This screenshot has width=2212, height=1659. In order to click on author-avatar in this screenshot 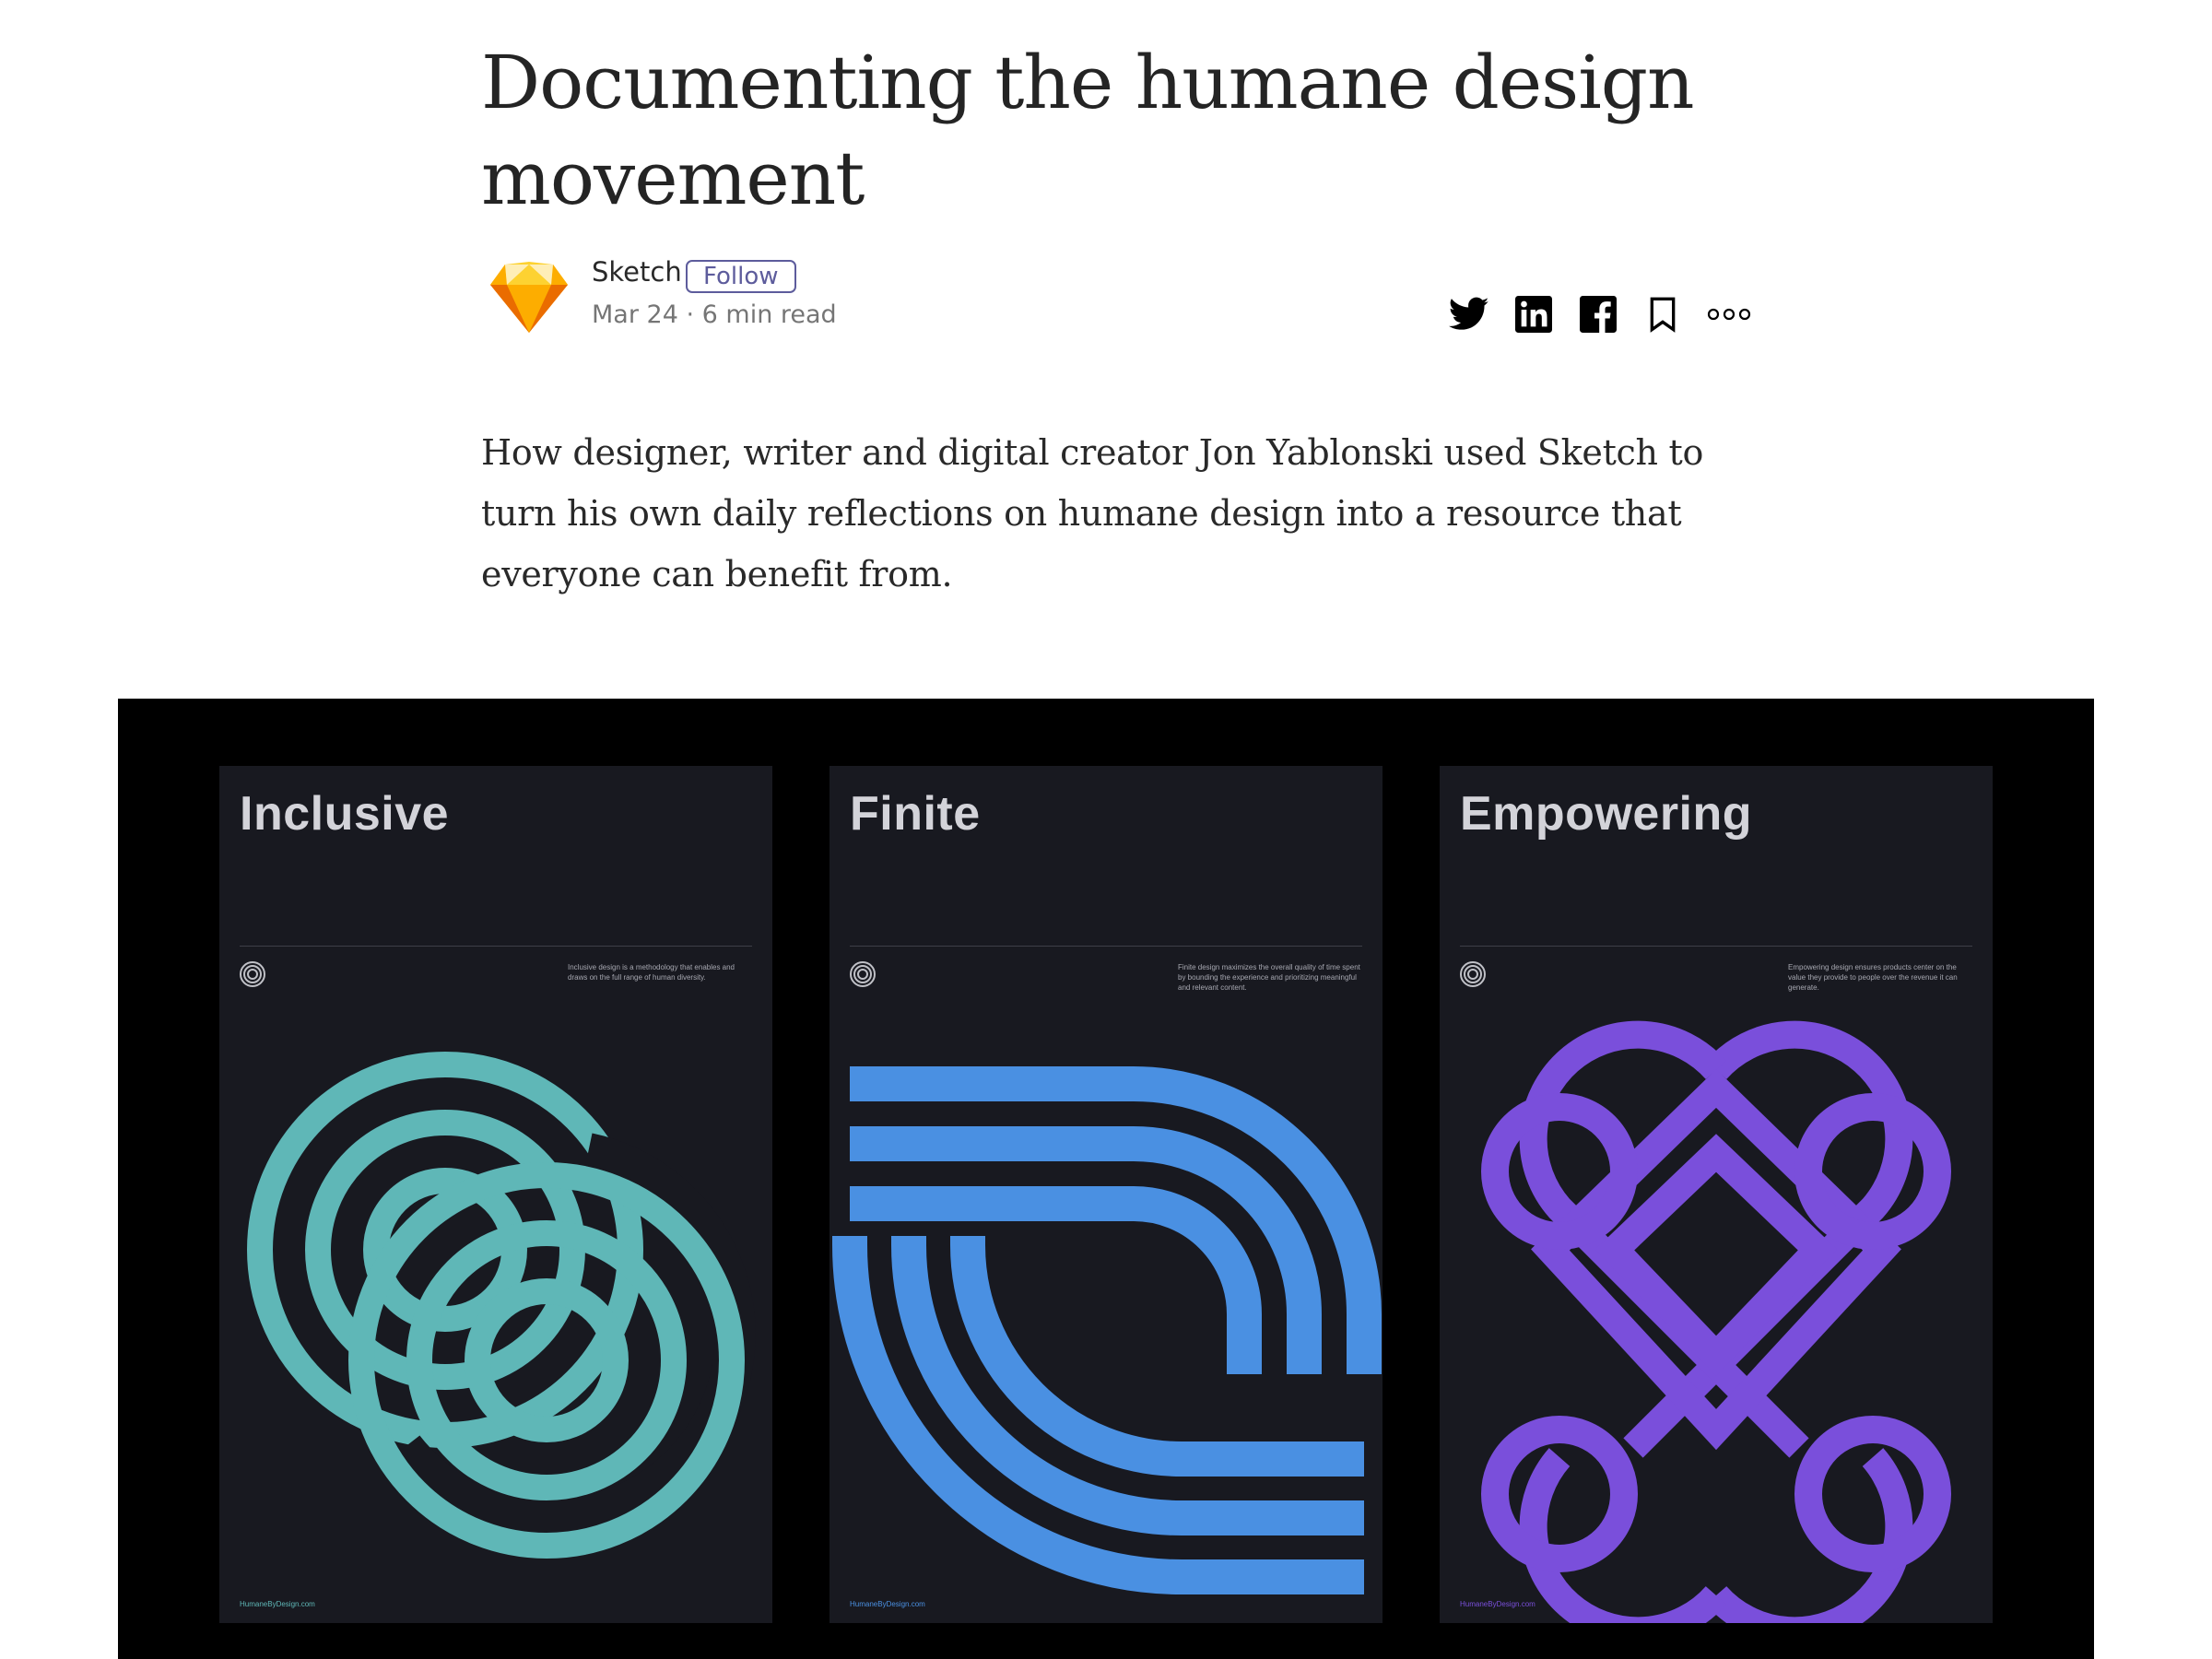, I will do `click(529, 298)`.